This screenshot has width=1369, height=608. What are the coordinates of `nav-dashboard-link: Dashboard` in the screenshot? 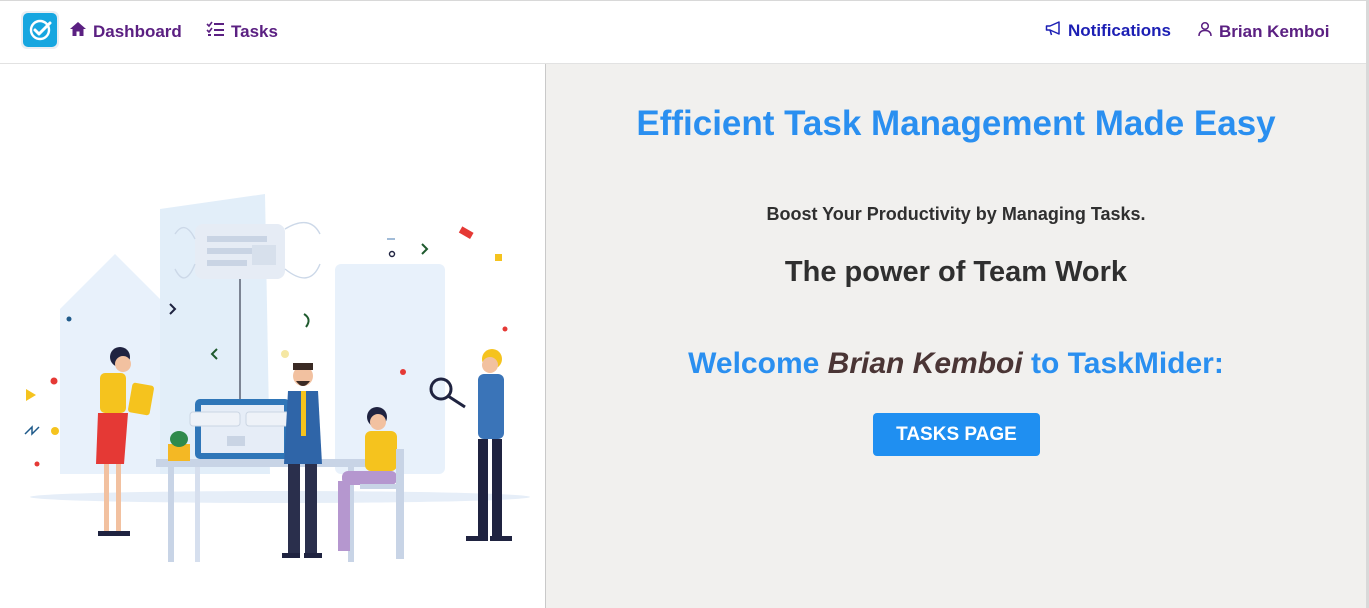 It's located at (125, 31).